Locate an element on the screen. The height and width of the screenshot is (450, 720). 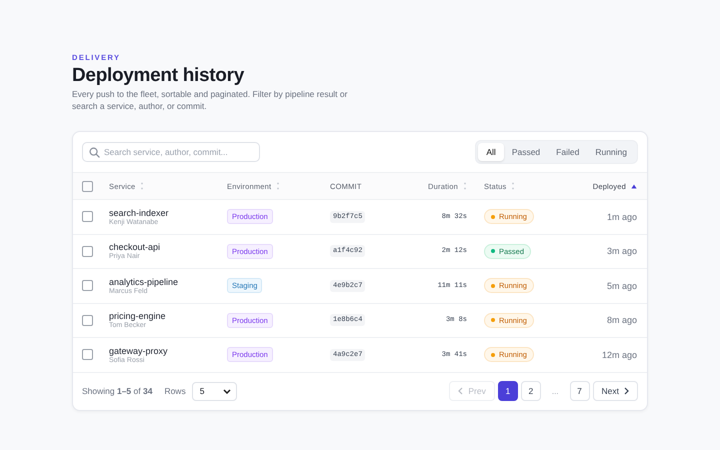
sort-ascending-icon is located at coordinates (634, 186).